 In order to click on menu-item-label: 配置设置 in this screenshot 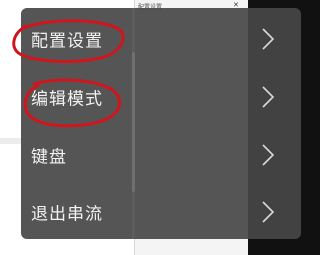, I will do `click(67, 41)`.